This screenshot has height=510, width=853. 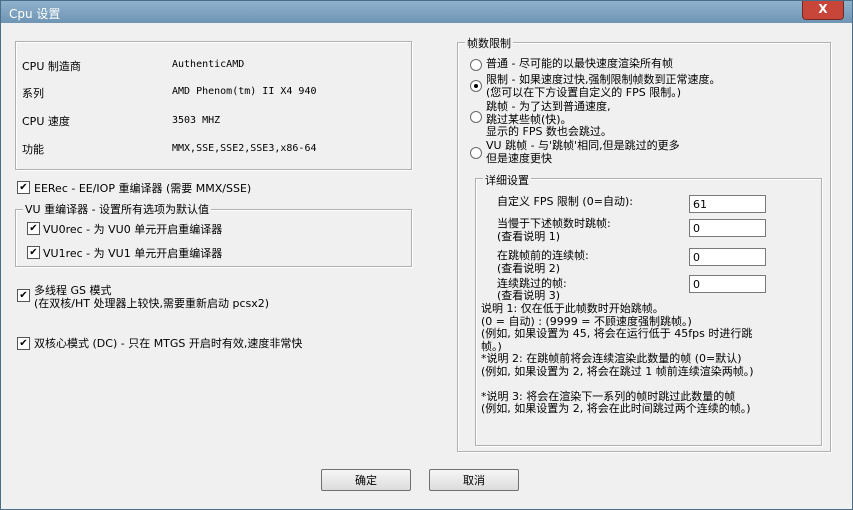 I want to click on details-legend: 详细设置, so click(x=507, y=180).